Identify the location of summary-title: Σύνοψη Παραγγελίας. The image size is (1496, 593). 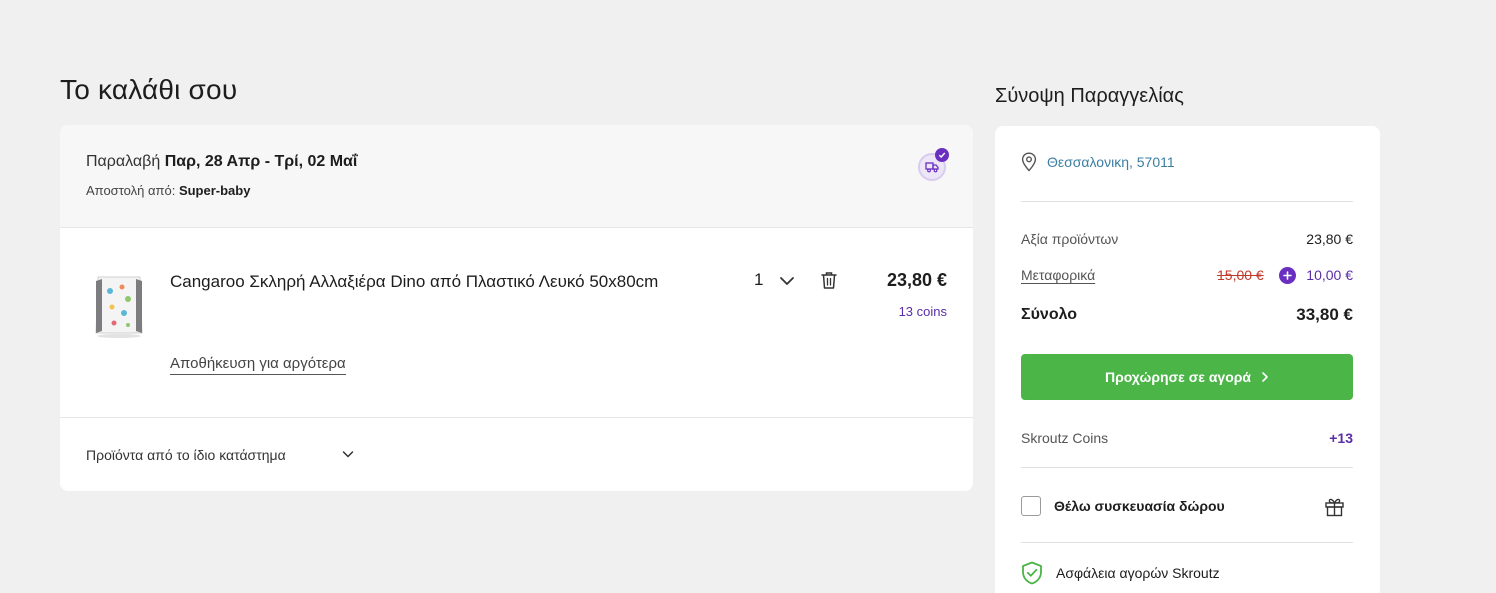
(1089, 96).